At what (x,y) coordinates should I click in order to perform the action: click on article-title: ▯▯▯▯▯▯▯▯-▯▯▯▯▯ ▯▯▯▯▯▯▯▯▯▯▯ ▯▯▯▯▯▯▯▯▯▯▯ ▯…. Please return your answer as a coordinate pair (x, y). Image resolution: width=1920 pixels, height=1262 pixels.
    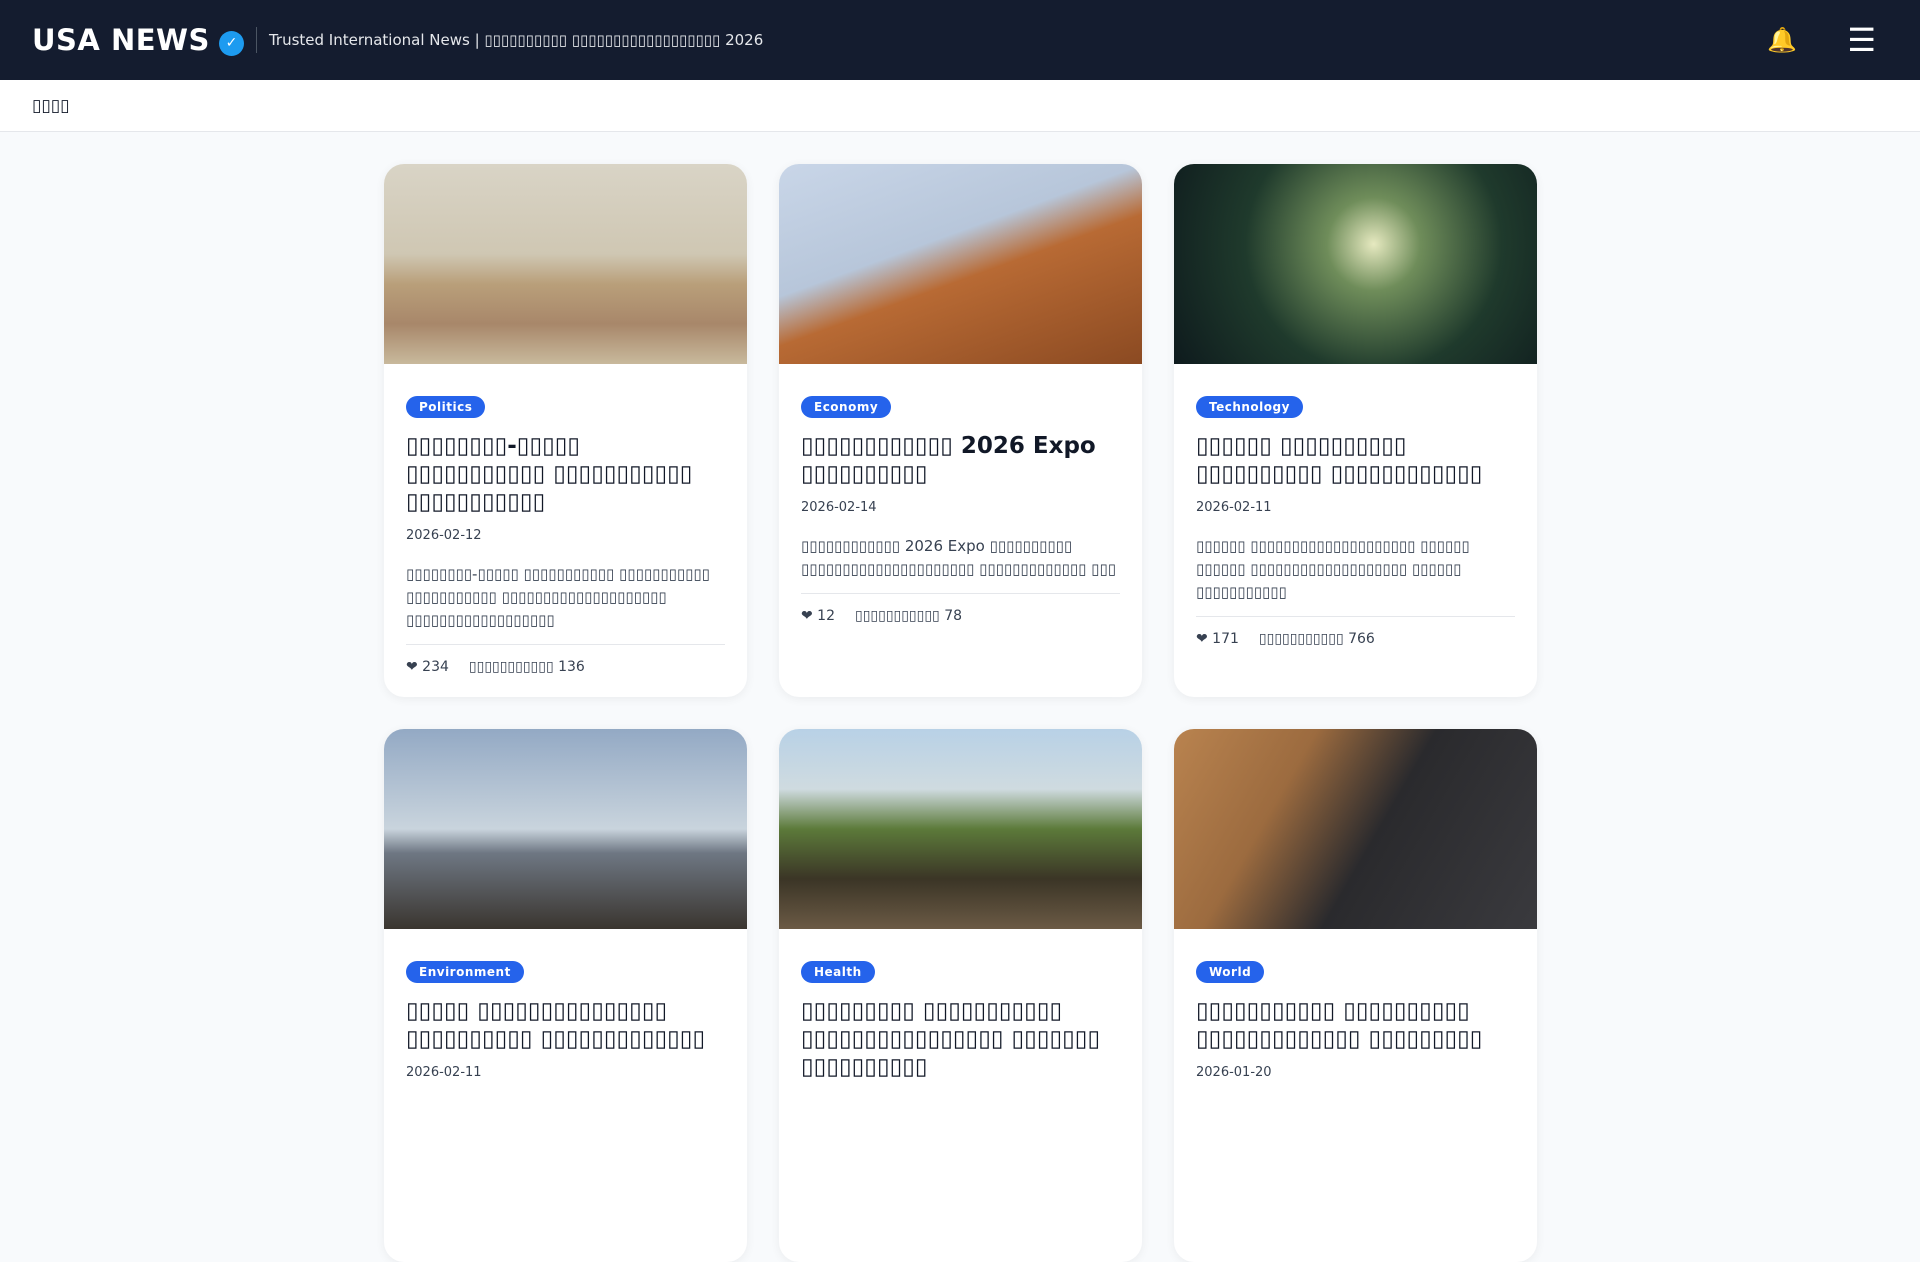
    Looking at the image, I should click on (565, 474).